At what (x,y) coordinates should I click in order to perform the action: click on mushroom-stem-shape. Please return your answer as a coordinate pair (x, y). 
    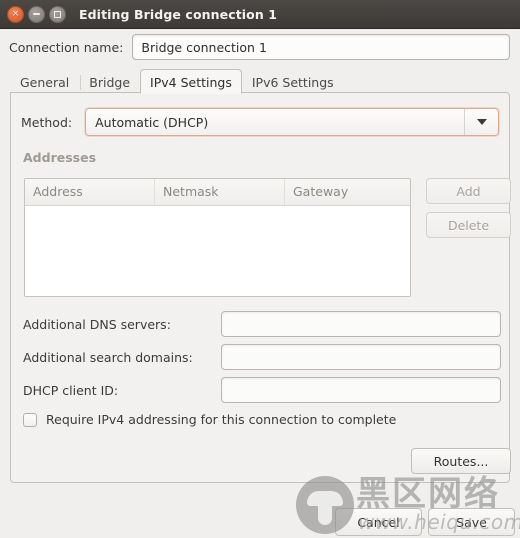
    Looking at the image, I should click on (325, 514).